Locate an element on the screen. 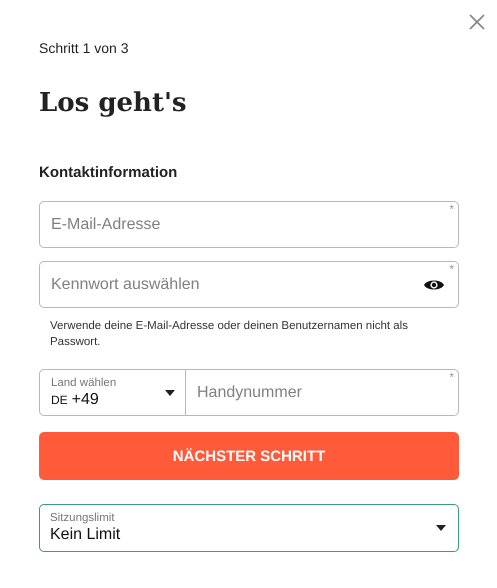 This screenshot has width=497, height=588. page-title: Los geht's is located at coordinates (113, 103).